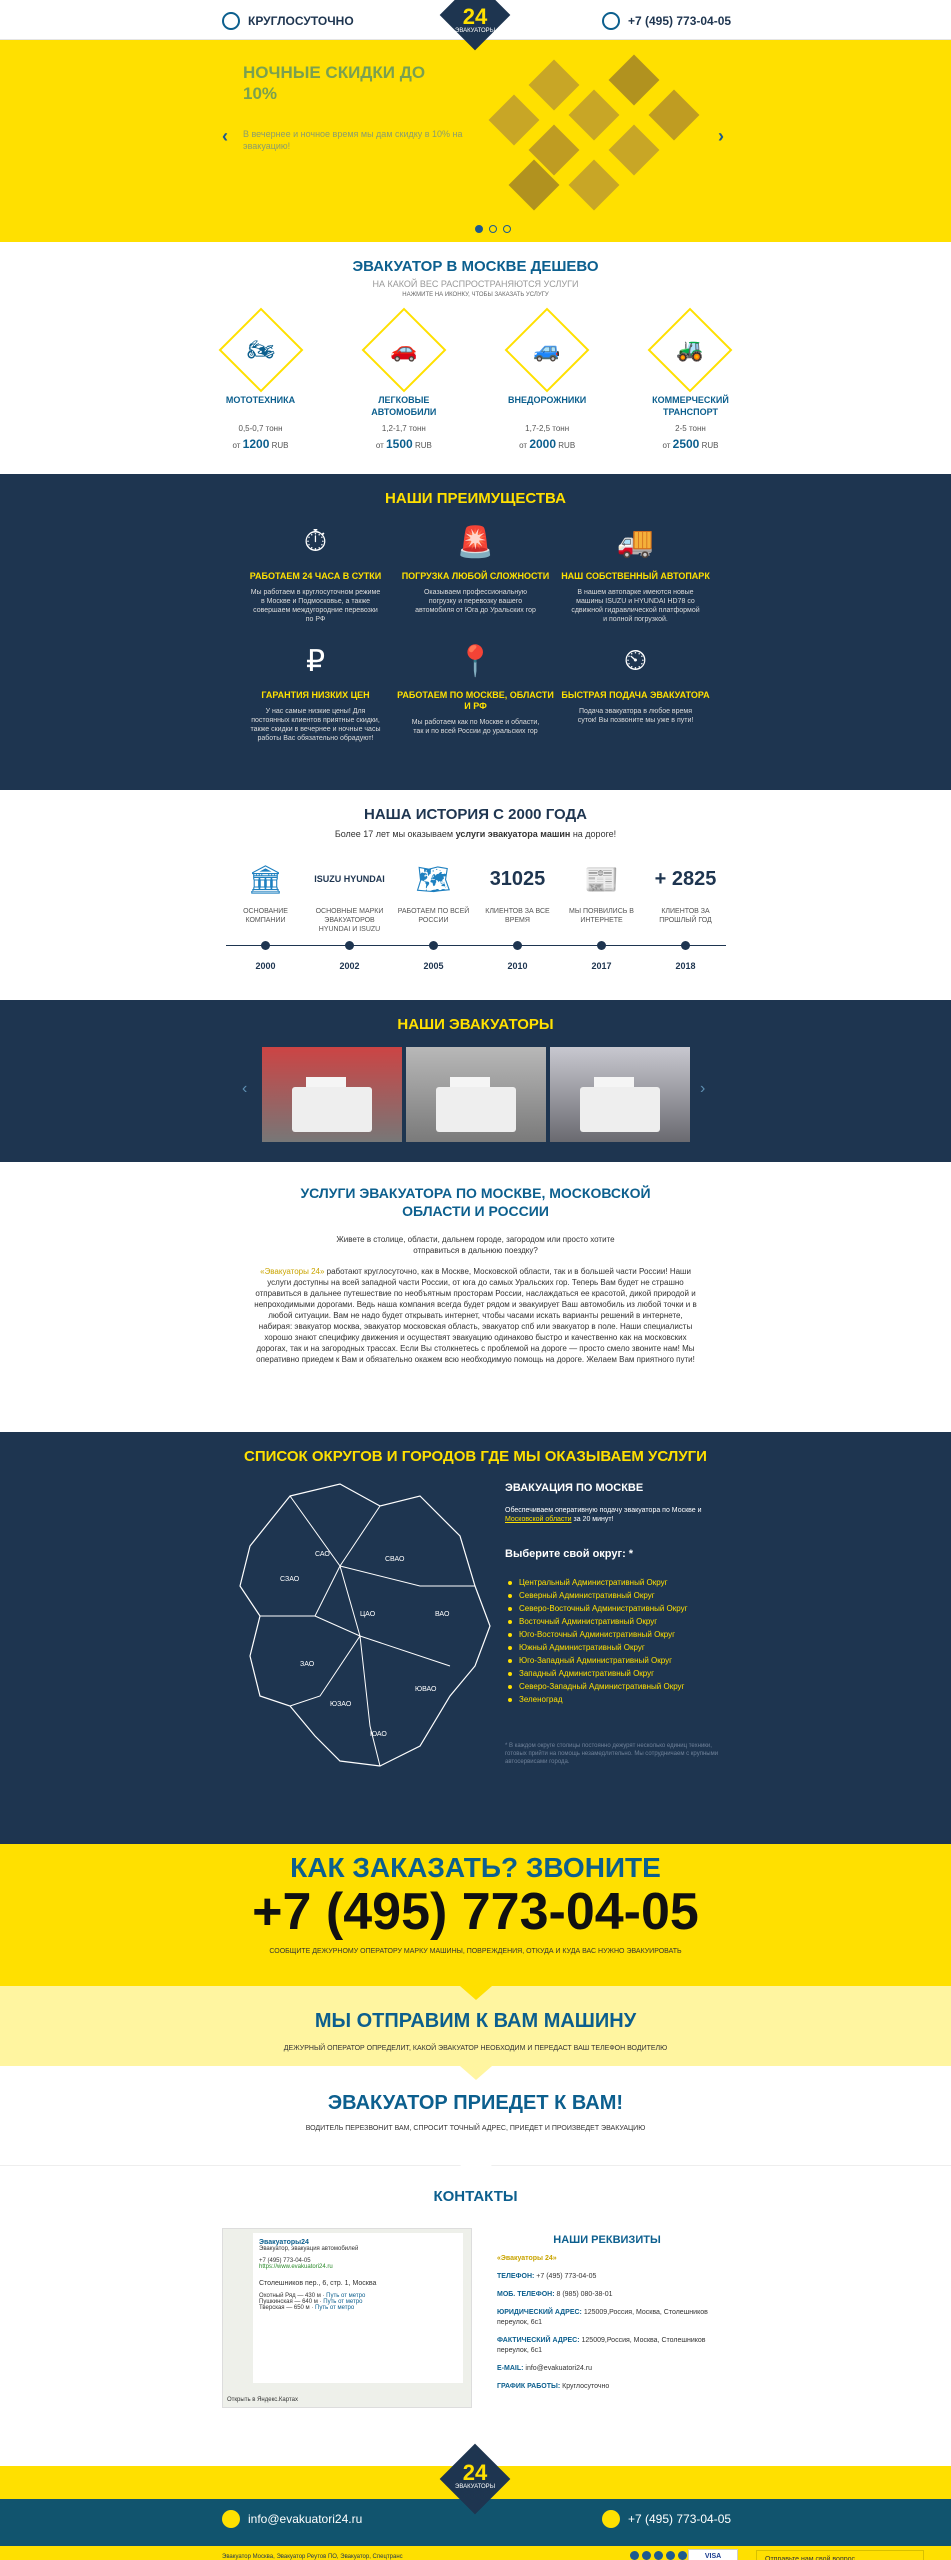  I want to click on district-list-item: Северный Административный Округ, so click(615, 1595).